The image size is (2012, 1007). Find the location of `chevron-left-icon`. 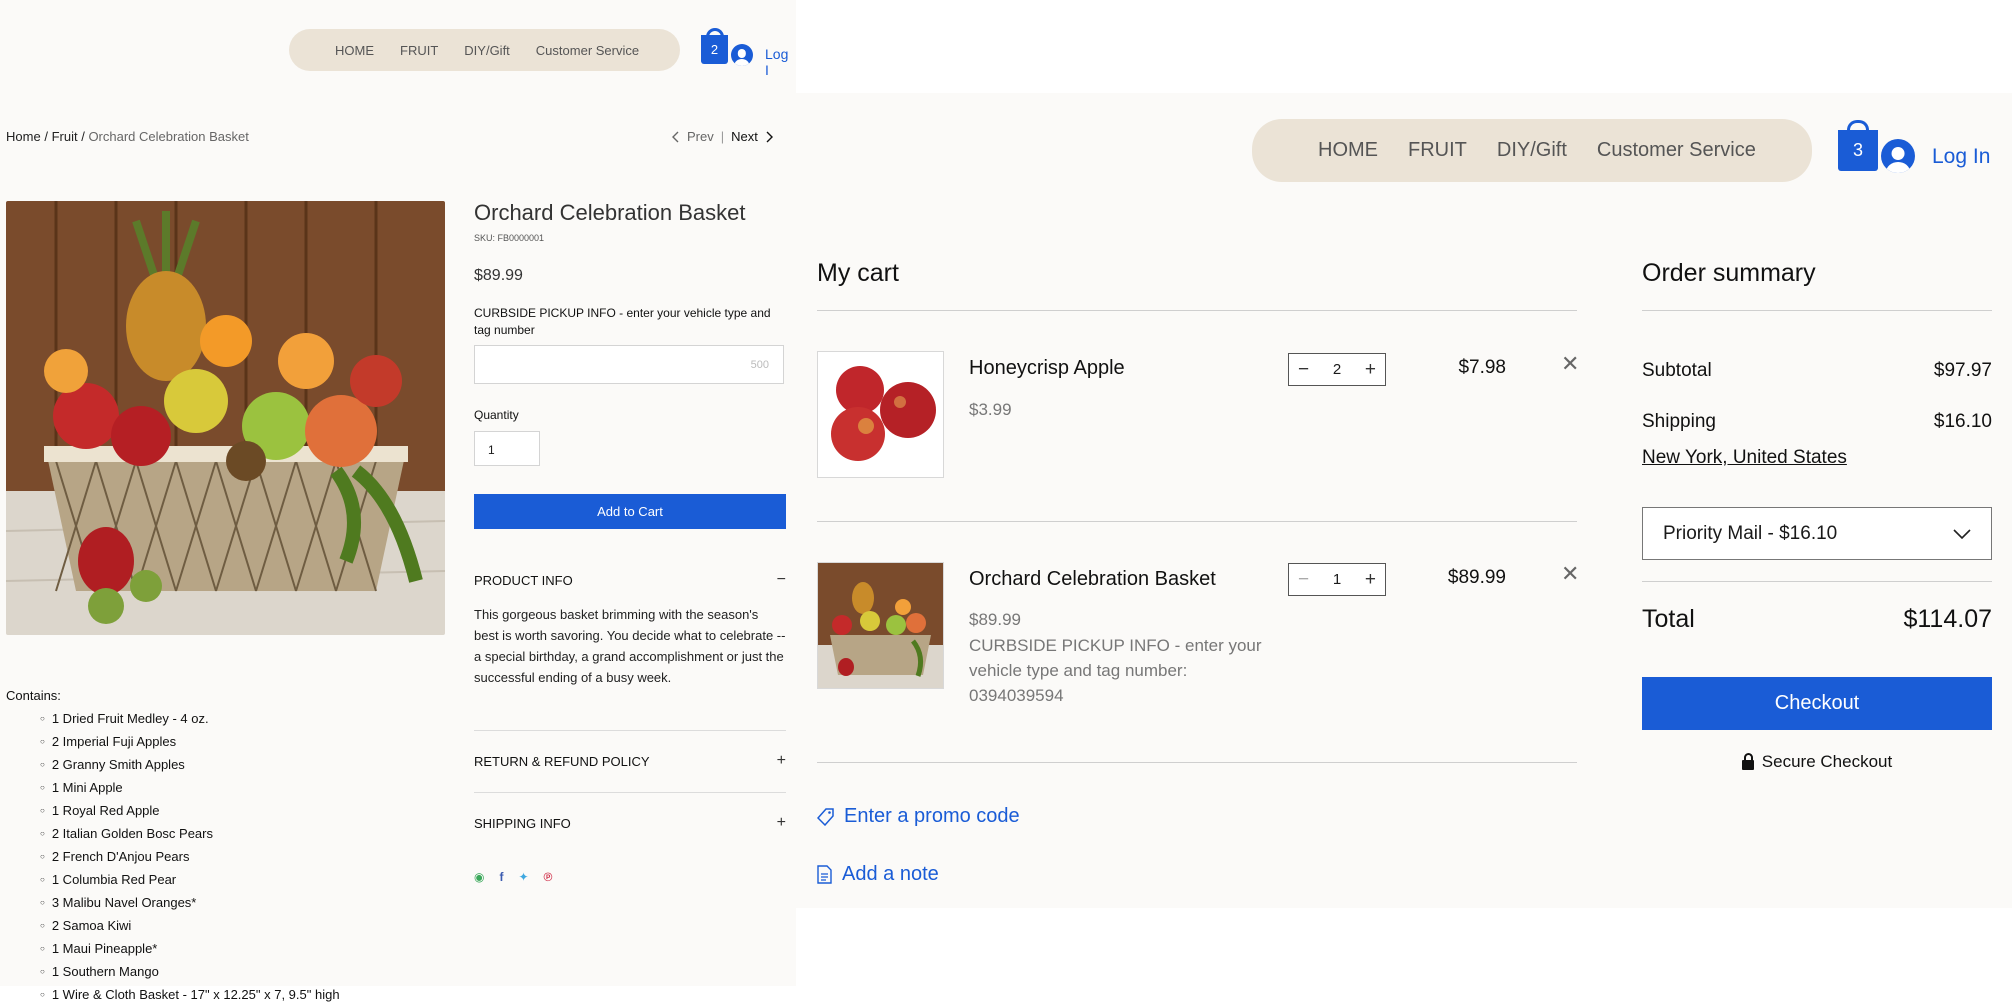

chevron-left-icon is located at coordinates (676, 137).